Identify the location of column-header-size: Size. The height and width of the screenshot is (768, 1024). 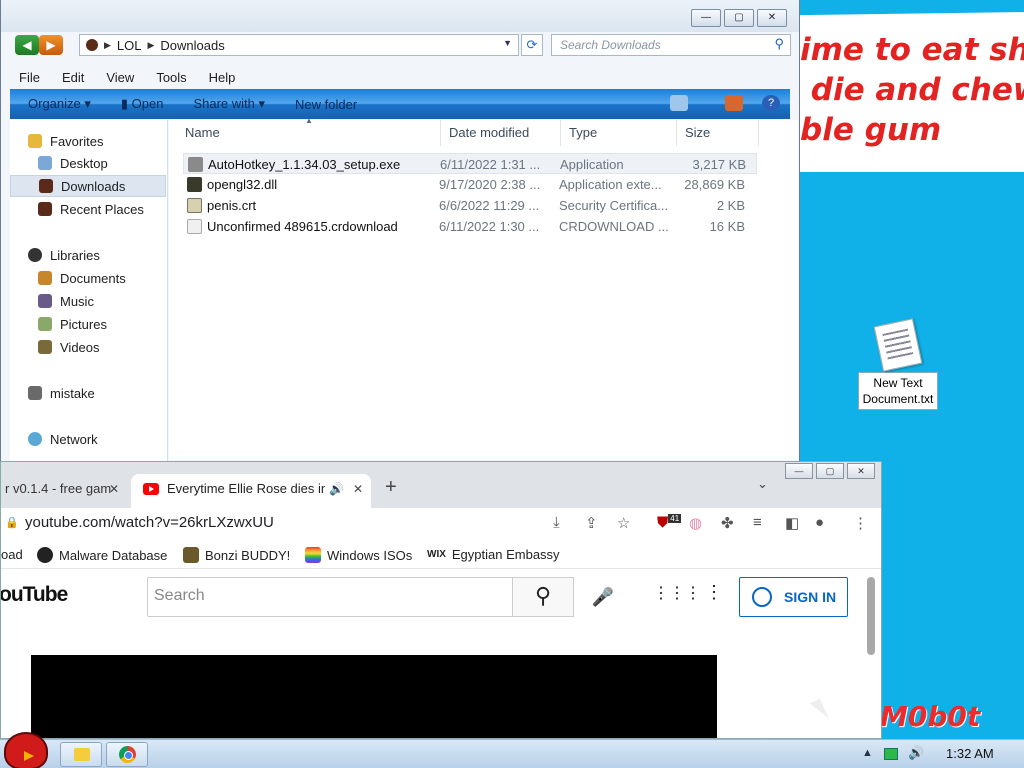
(718, 133).